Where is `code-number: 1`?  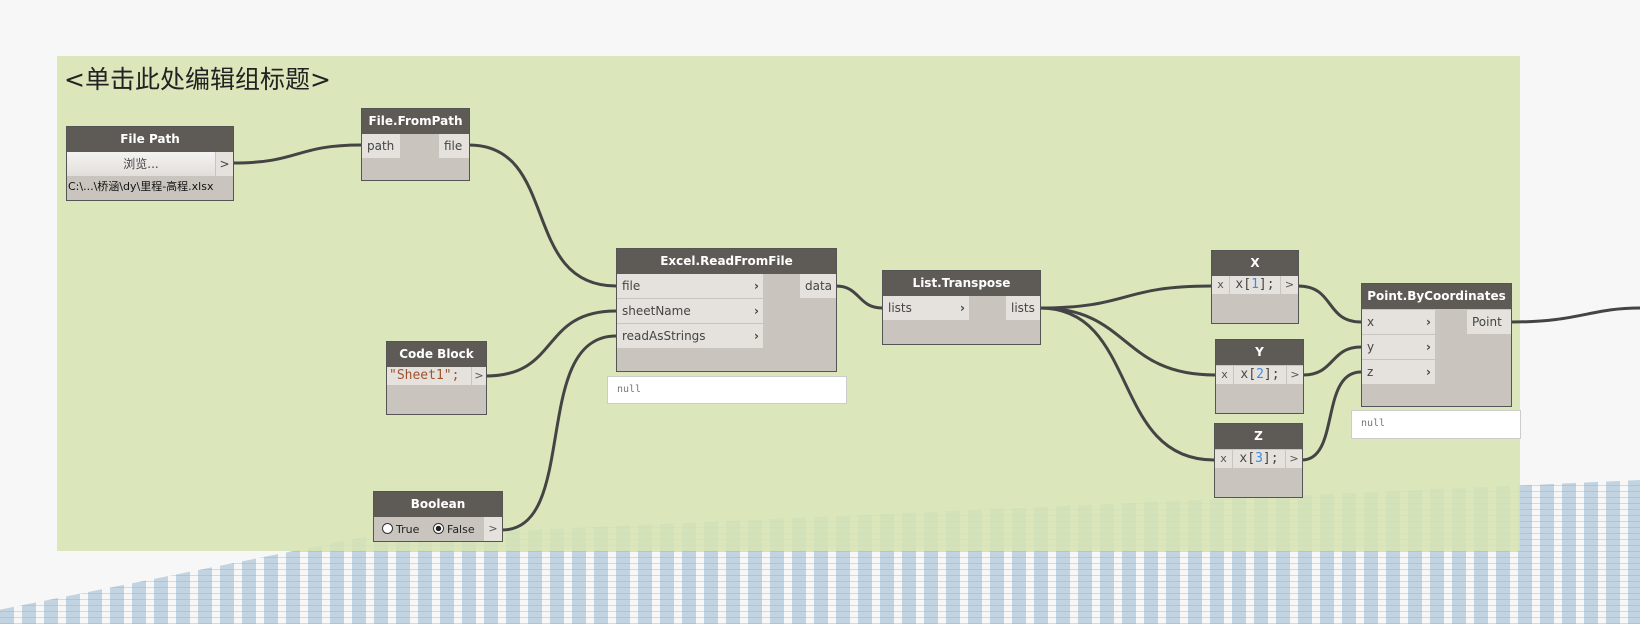
code-number: 1 is located at coordinates (1255, 284).